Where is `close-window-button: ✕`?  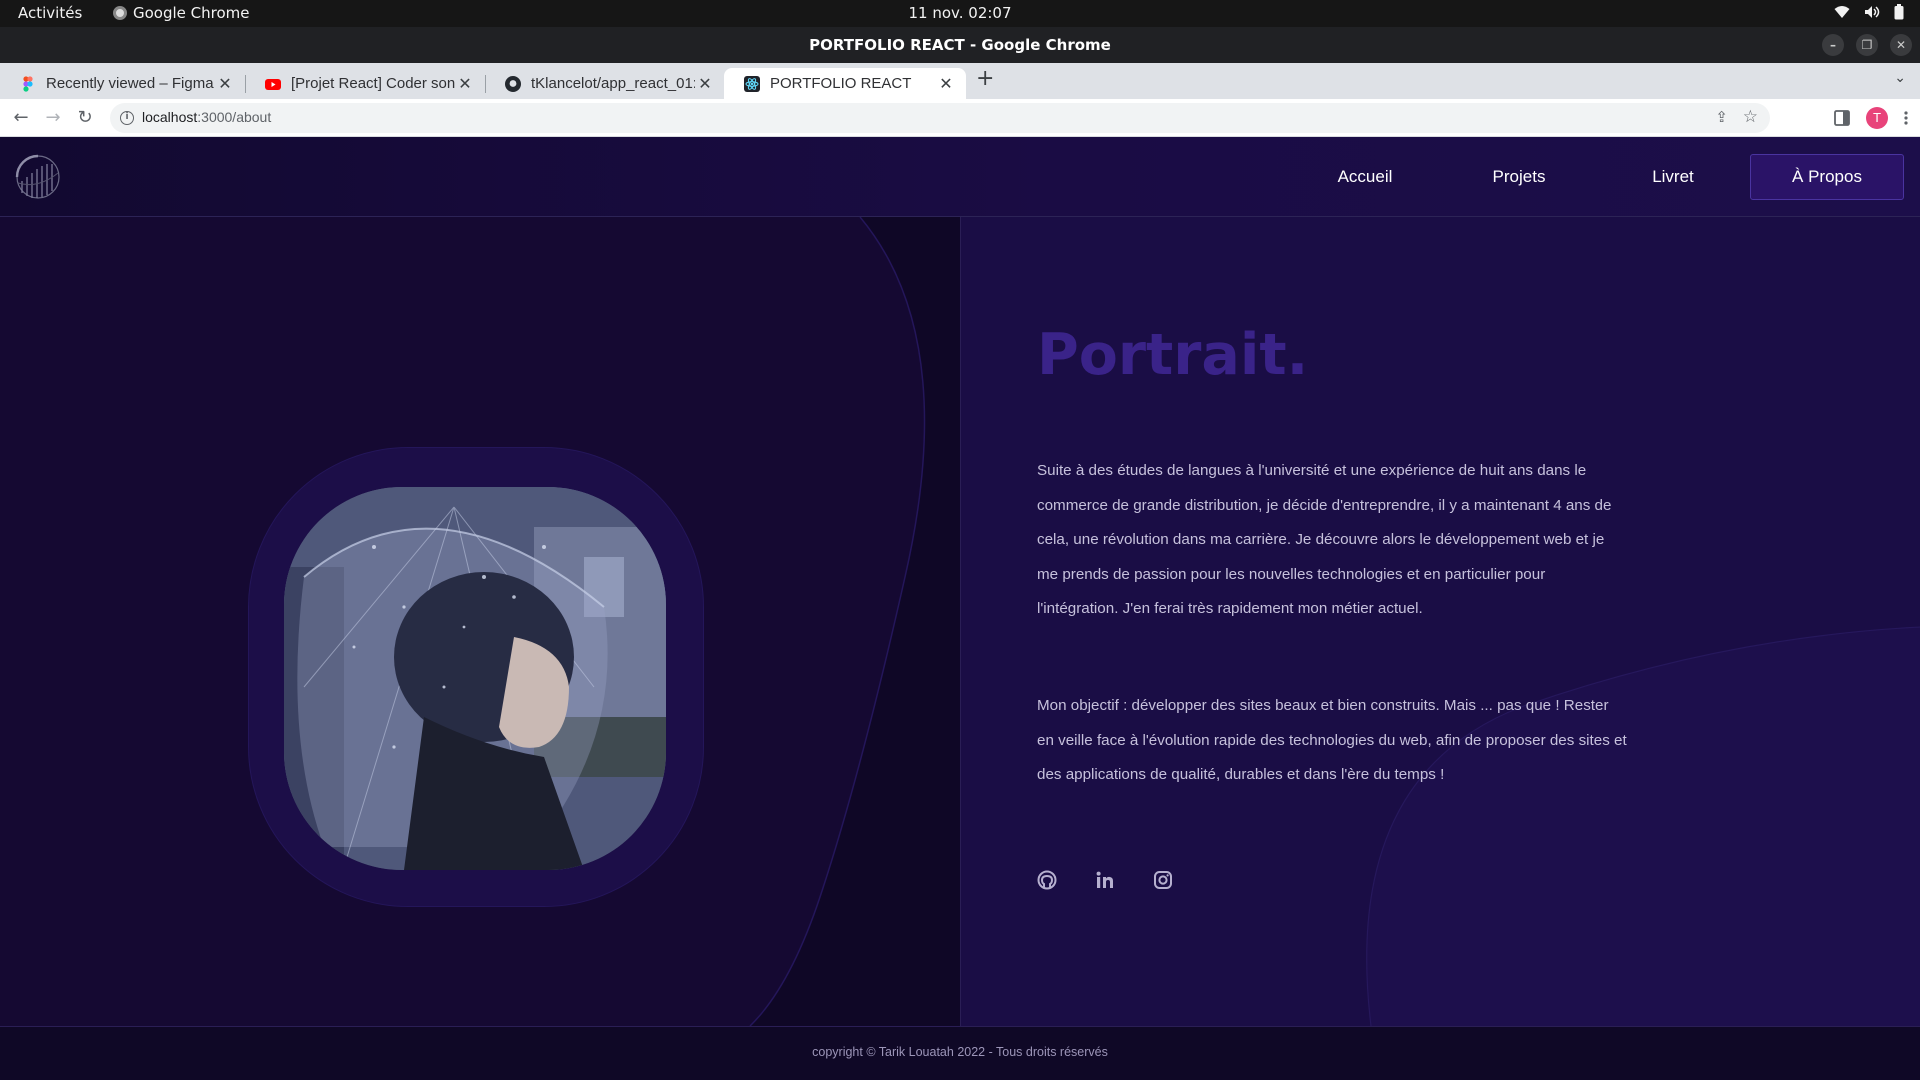
close-window-button: ✕ is located at coordinates (1901, 45).